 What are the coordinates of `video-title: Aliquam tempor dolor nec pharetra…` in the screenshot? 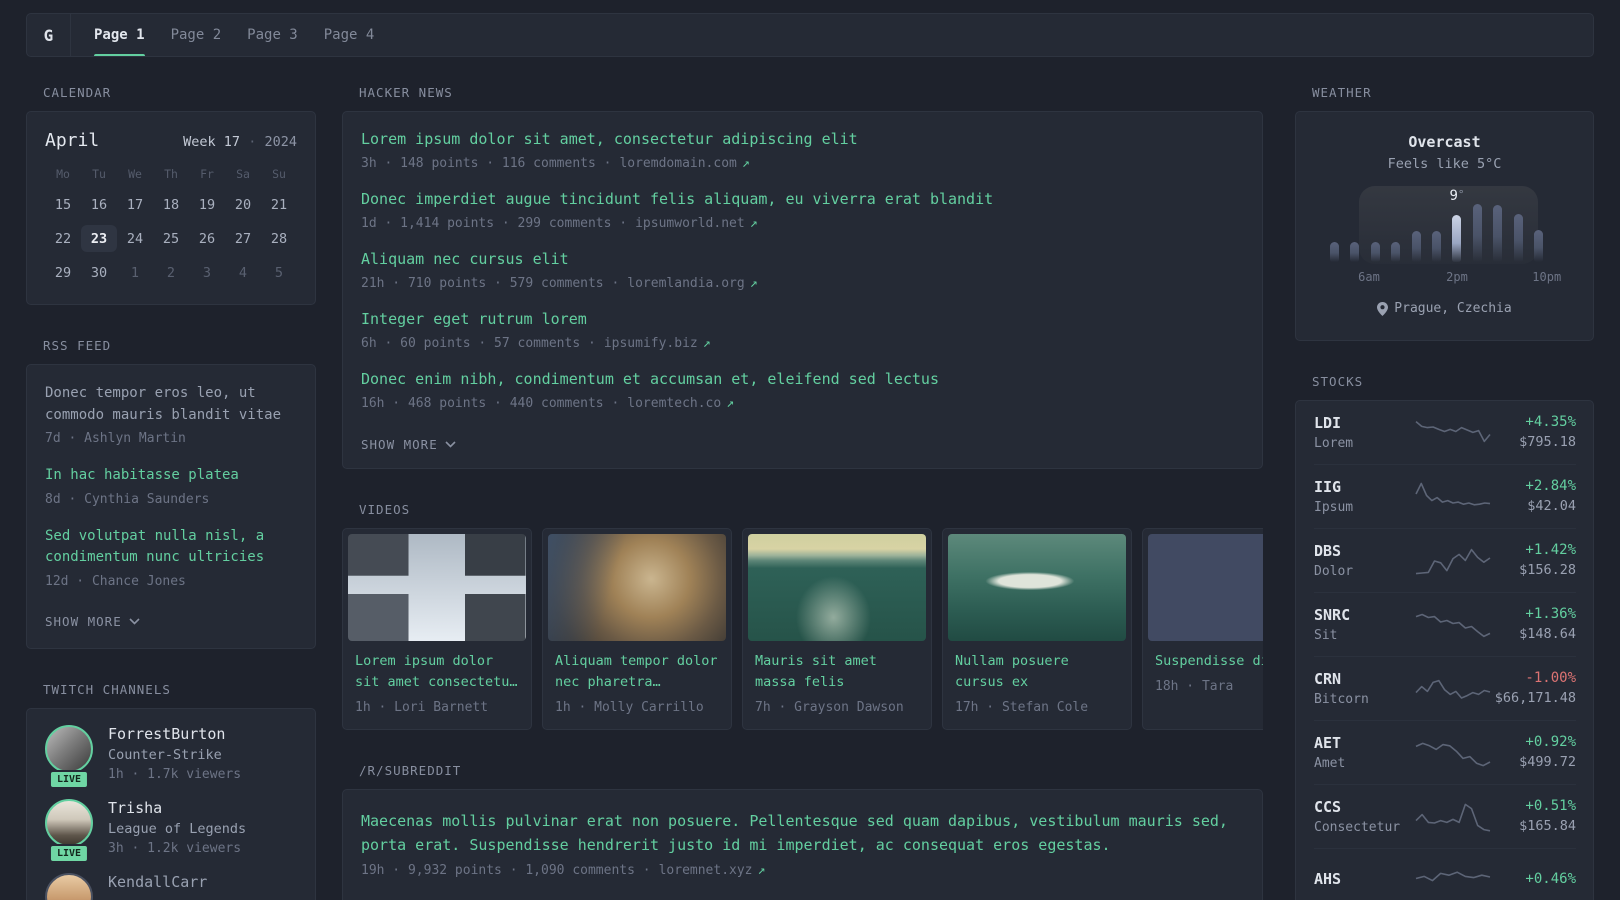 It's located at (637, 672).